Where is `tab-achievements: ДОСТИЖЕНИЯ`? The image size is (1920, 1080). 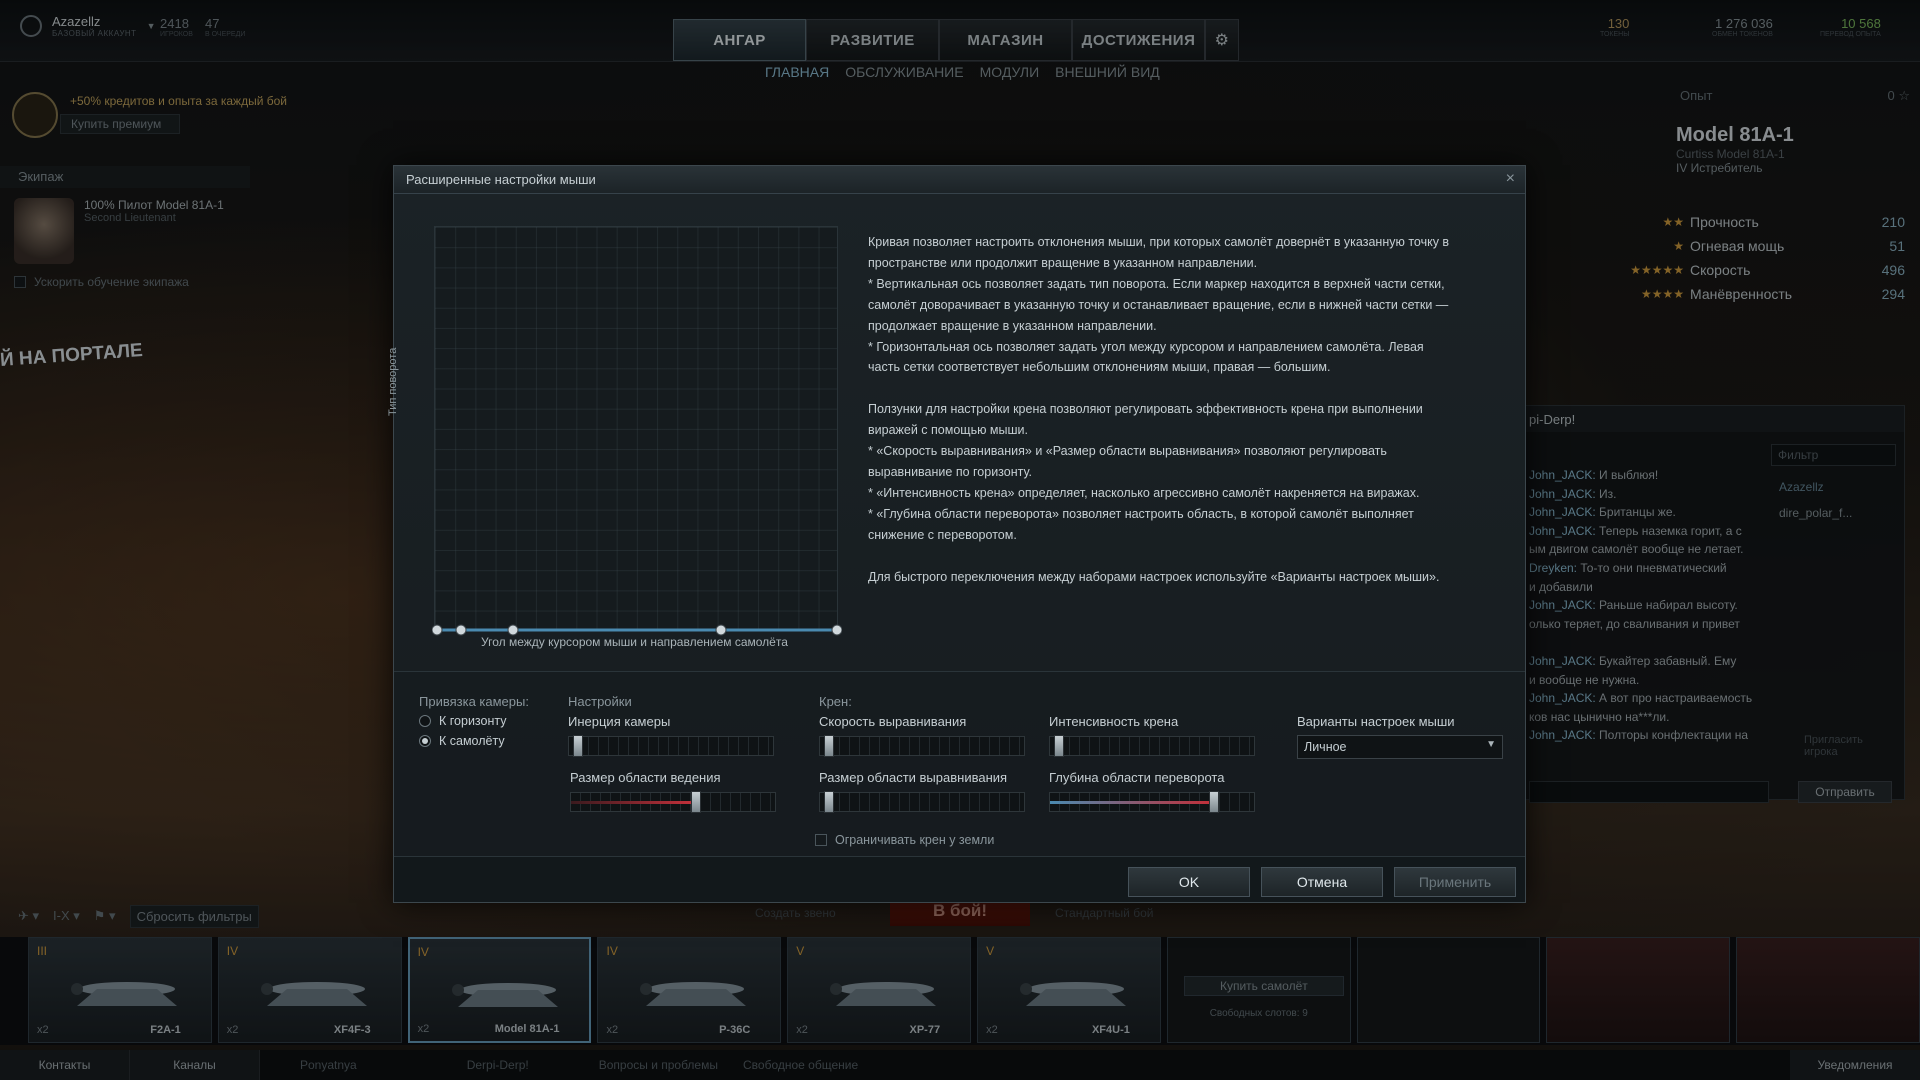 tab-achievements: ДОСТИЖЕНИЯ is located at coordinates (1138, 40).